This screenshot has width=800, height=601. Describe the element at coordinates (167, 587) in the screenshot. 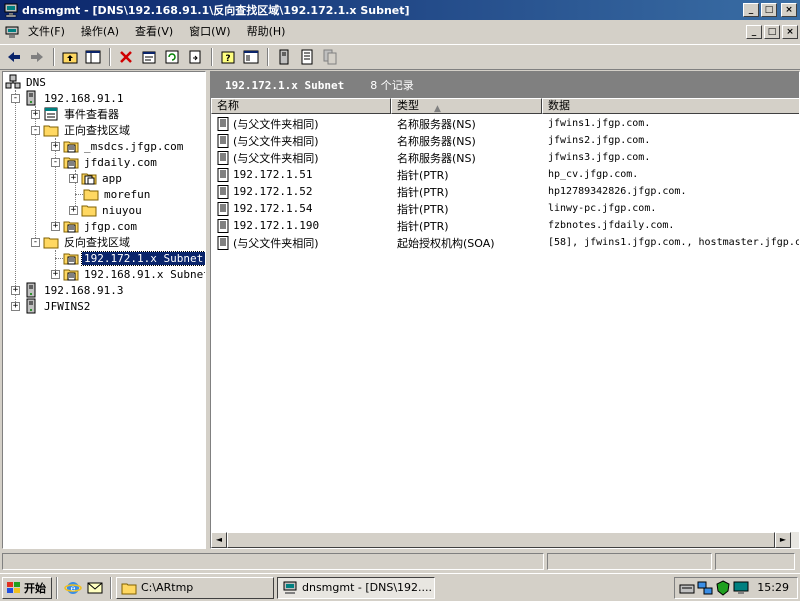

I see `taskbar-item-label: C:\ARtmp` at that location.